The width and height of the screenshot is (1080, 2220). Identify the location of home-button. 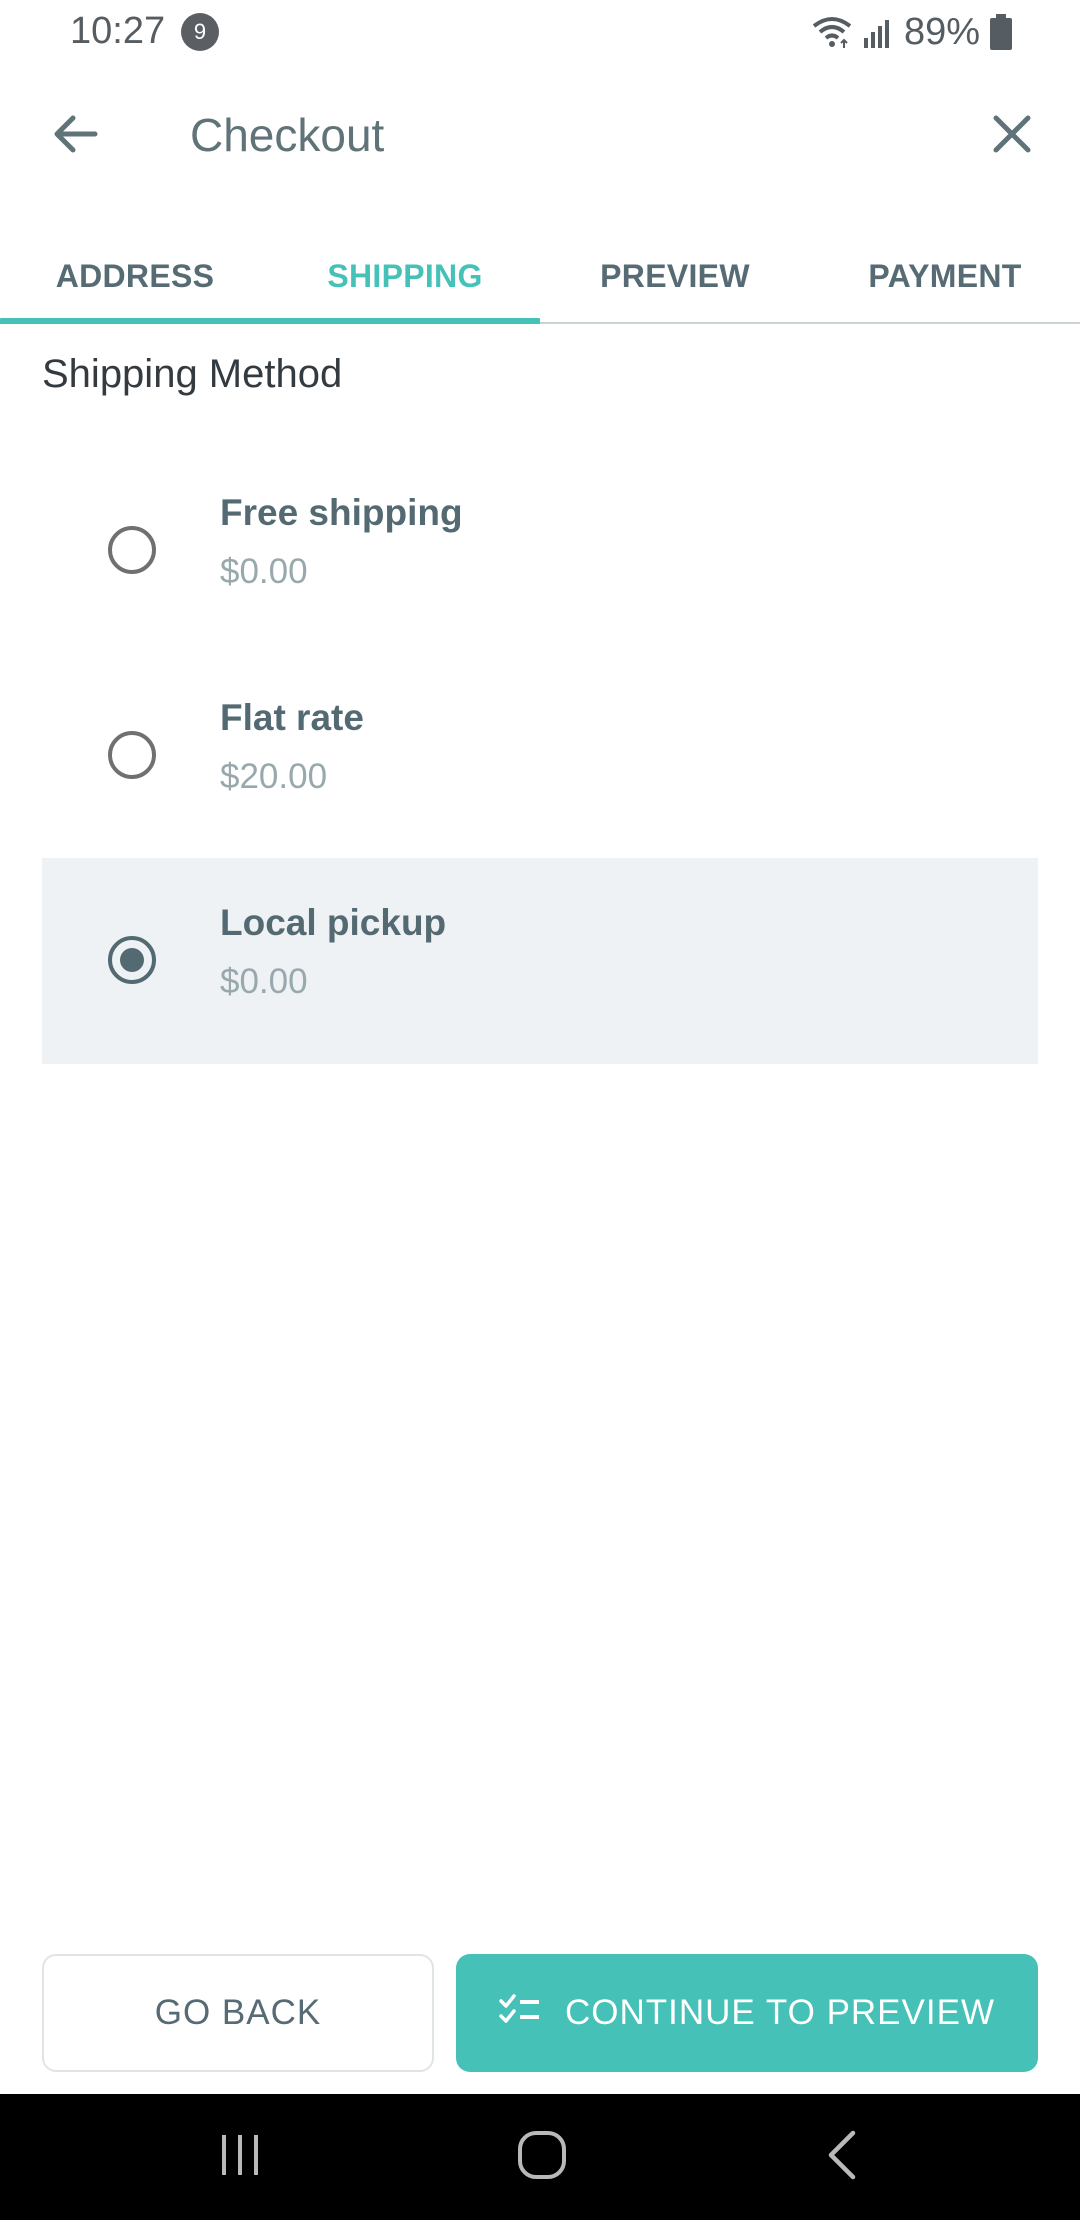
(542, 2157).